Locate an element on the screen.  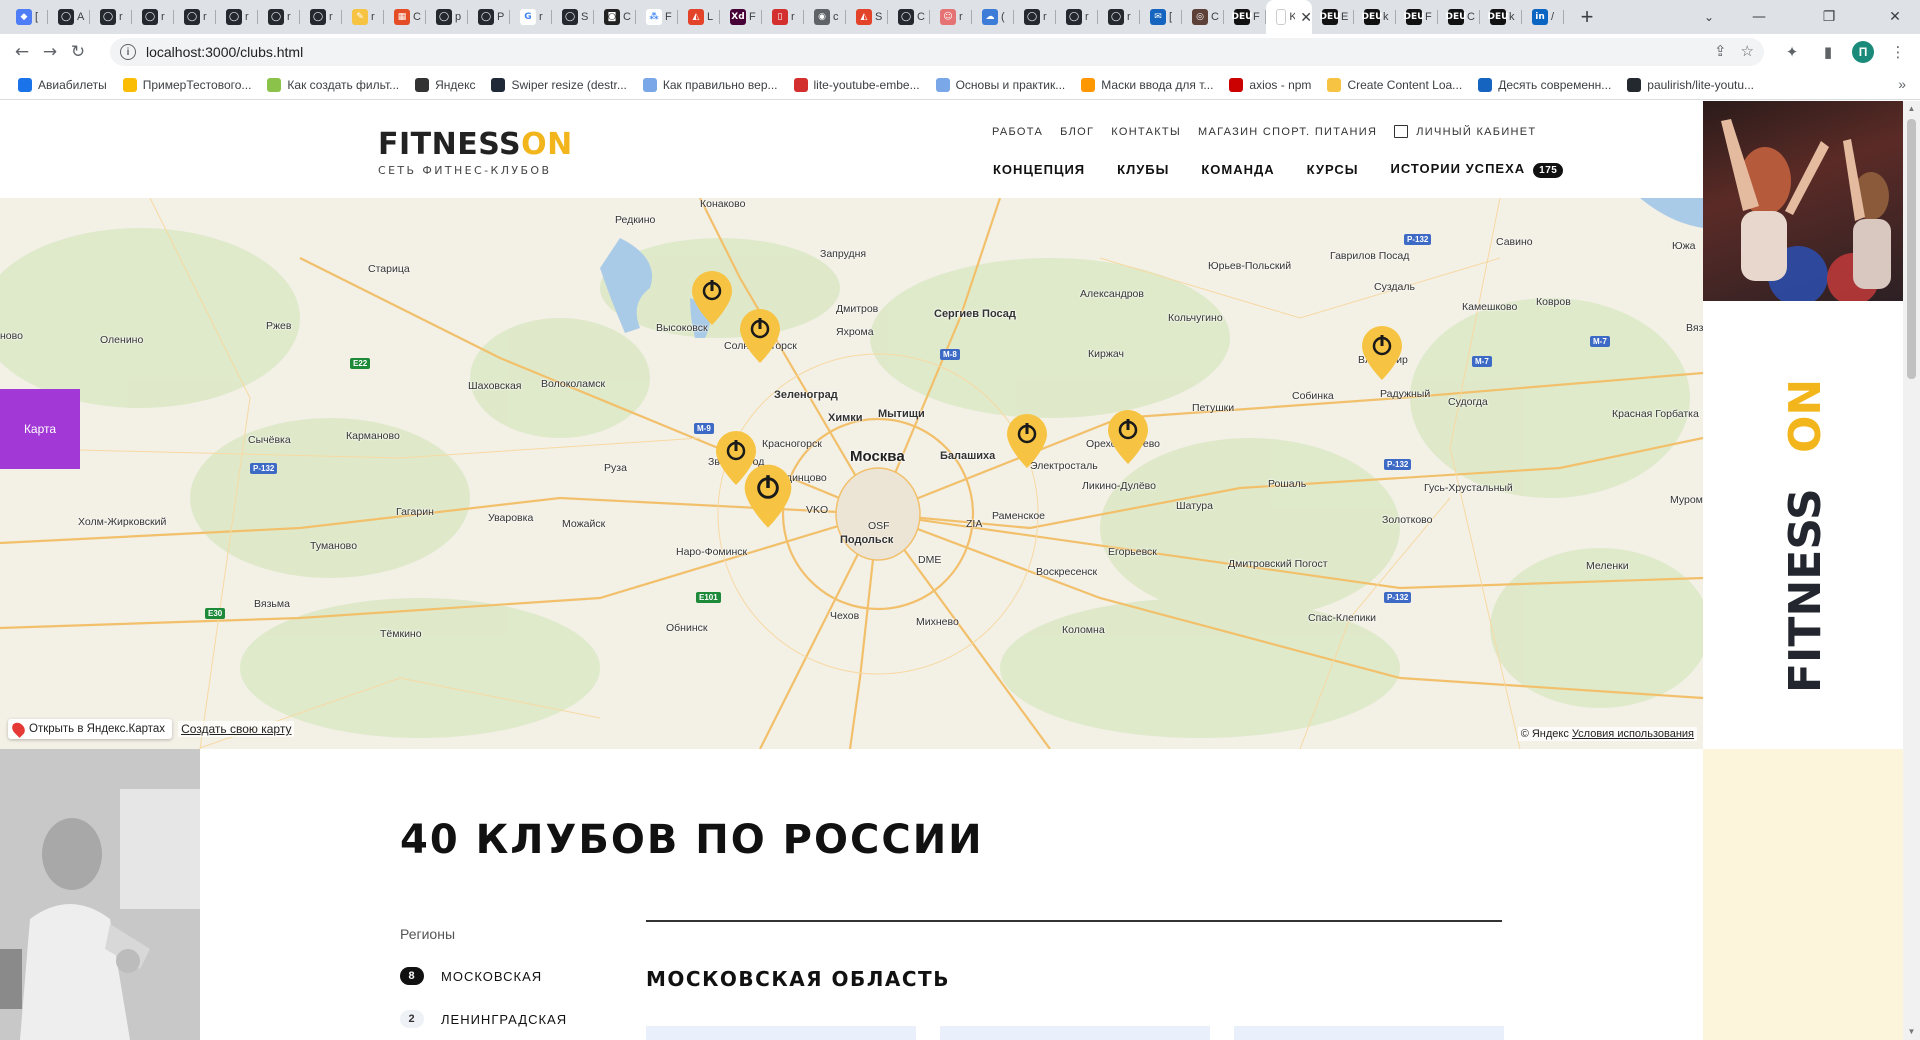
nav-link-work: РАБОТА is located at coordinates (1017, 132).